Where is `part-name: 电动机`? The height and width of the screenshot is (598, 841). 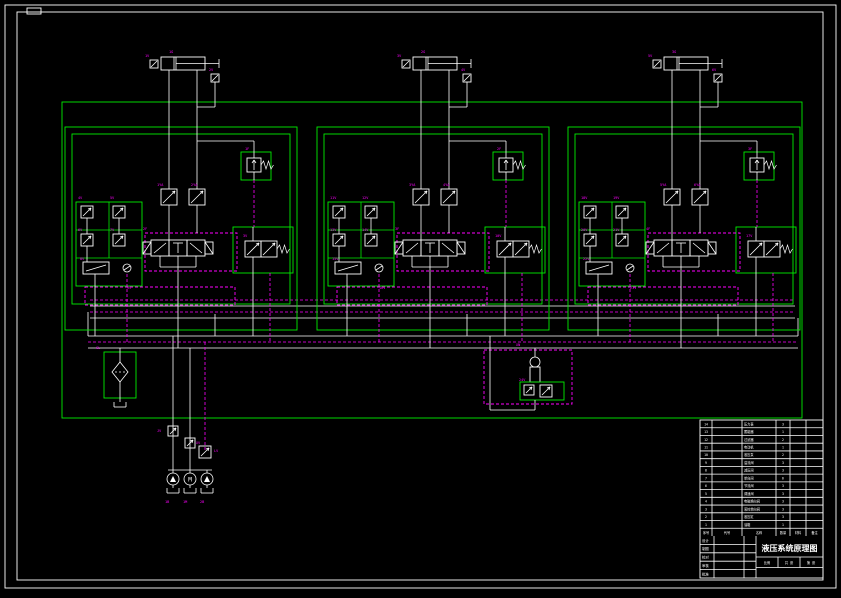 part-name: 电动机 is located at coordinates (749, 447).